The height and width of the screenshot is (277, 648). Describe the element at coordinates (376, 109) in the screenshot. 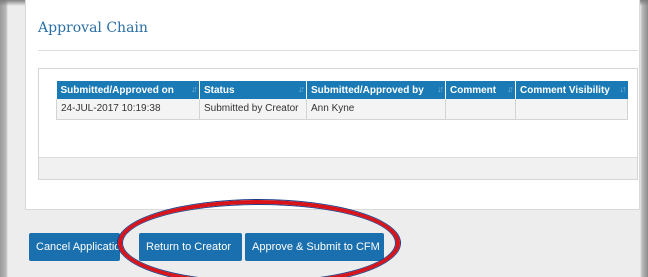

I see `cell-submitted-by: Ann Kyne` at that location.